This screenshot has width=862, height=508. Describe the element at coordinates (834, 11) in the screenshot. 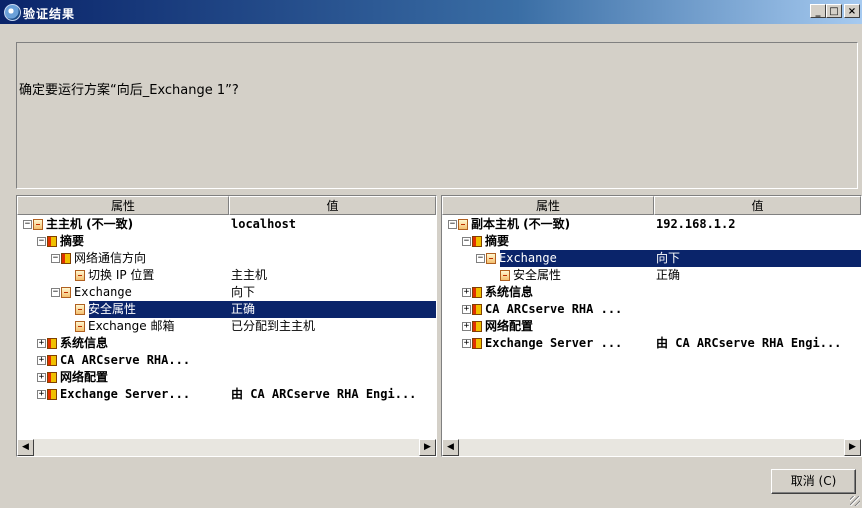

I see `maximize-button: □` at that location.